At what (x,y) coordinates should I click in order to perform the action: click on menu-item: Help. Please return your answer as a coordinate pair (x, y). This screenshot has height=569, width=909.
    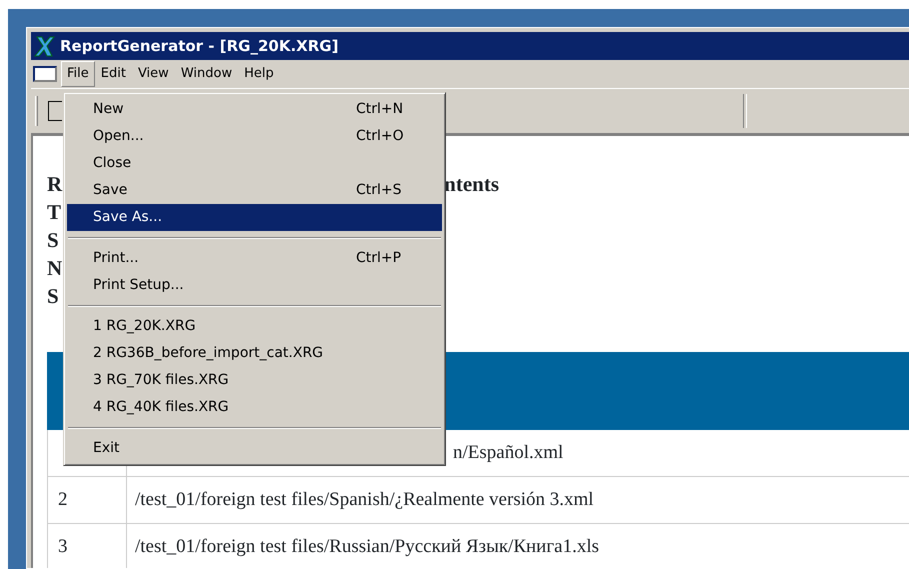
    Looking at the image, I should click on (259, 74).